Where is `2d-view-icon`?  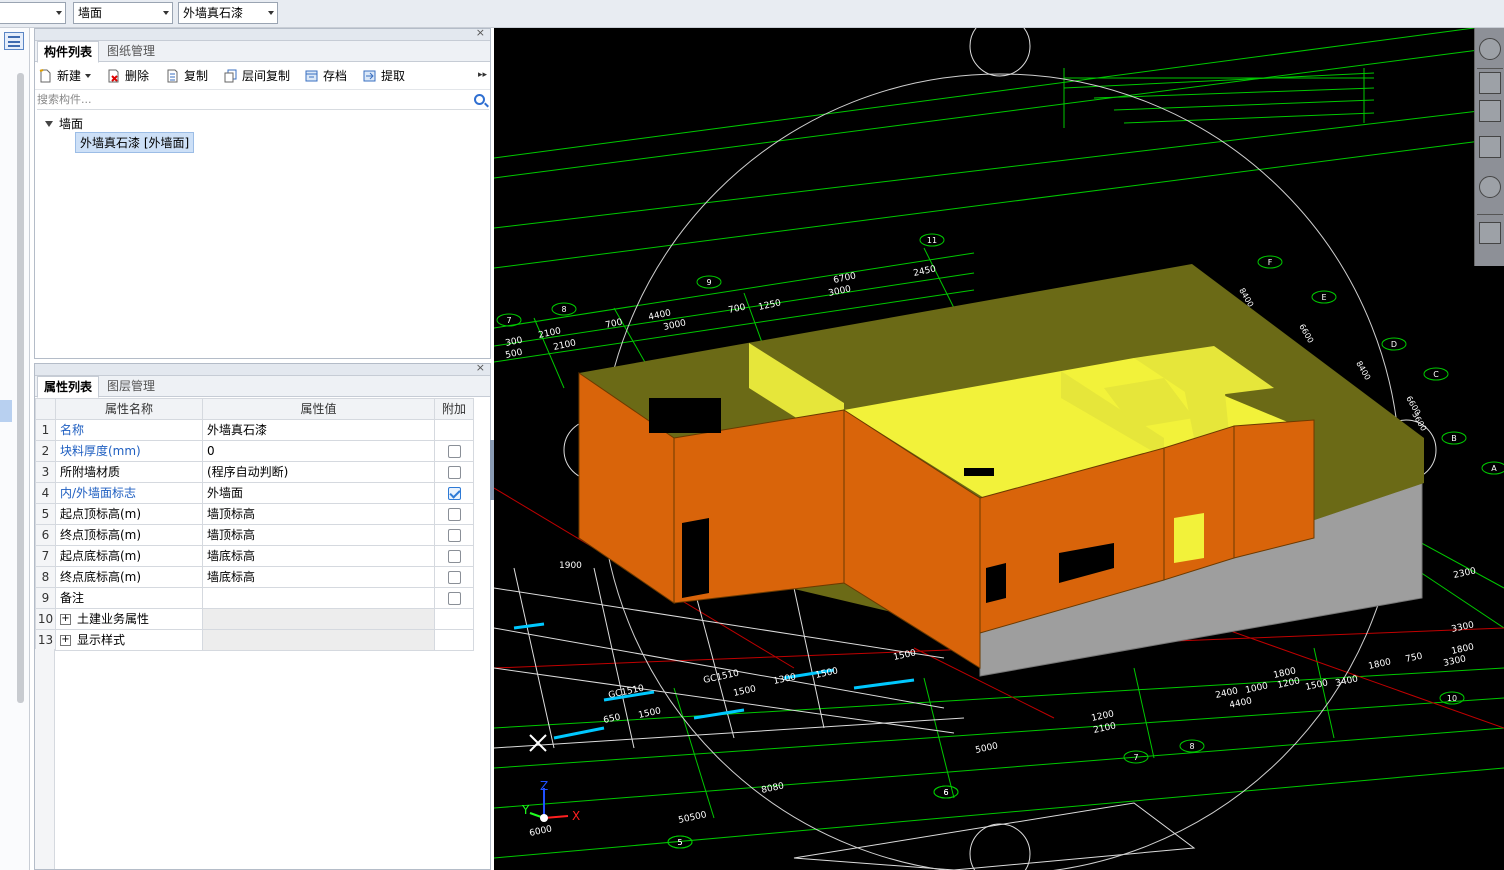 2d-view-icon is located at coordinates (1490, 83).